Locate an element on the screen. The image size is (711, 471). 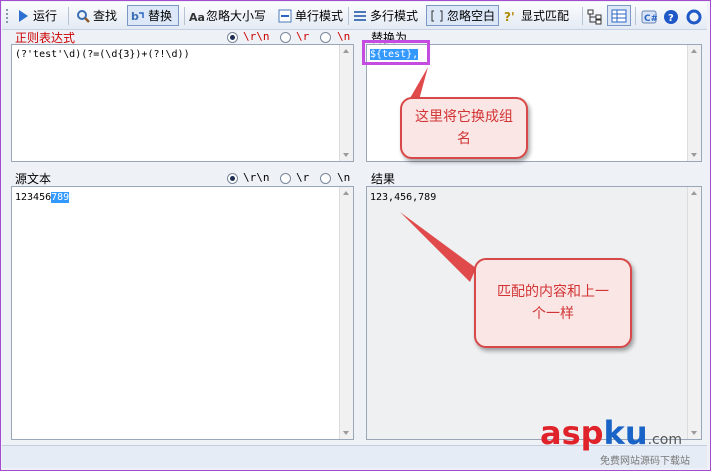
watermark-logo: aspku.com is located at coordinates (611, 433).